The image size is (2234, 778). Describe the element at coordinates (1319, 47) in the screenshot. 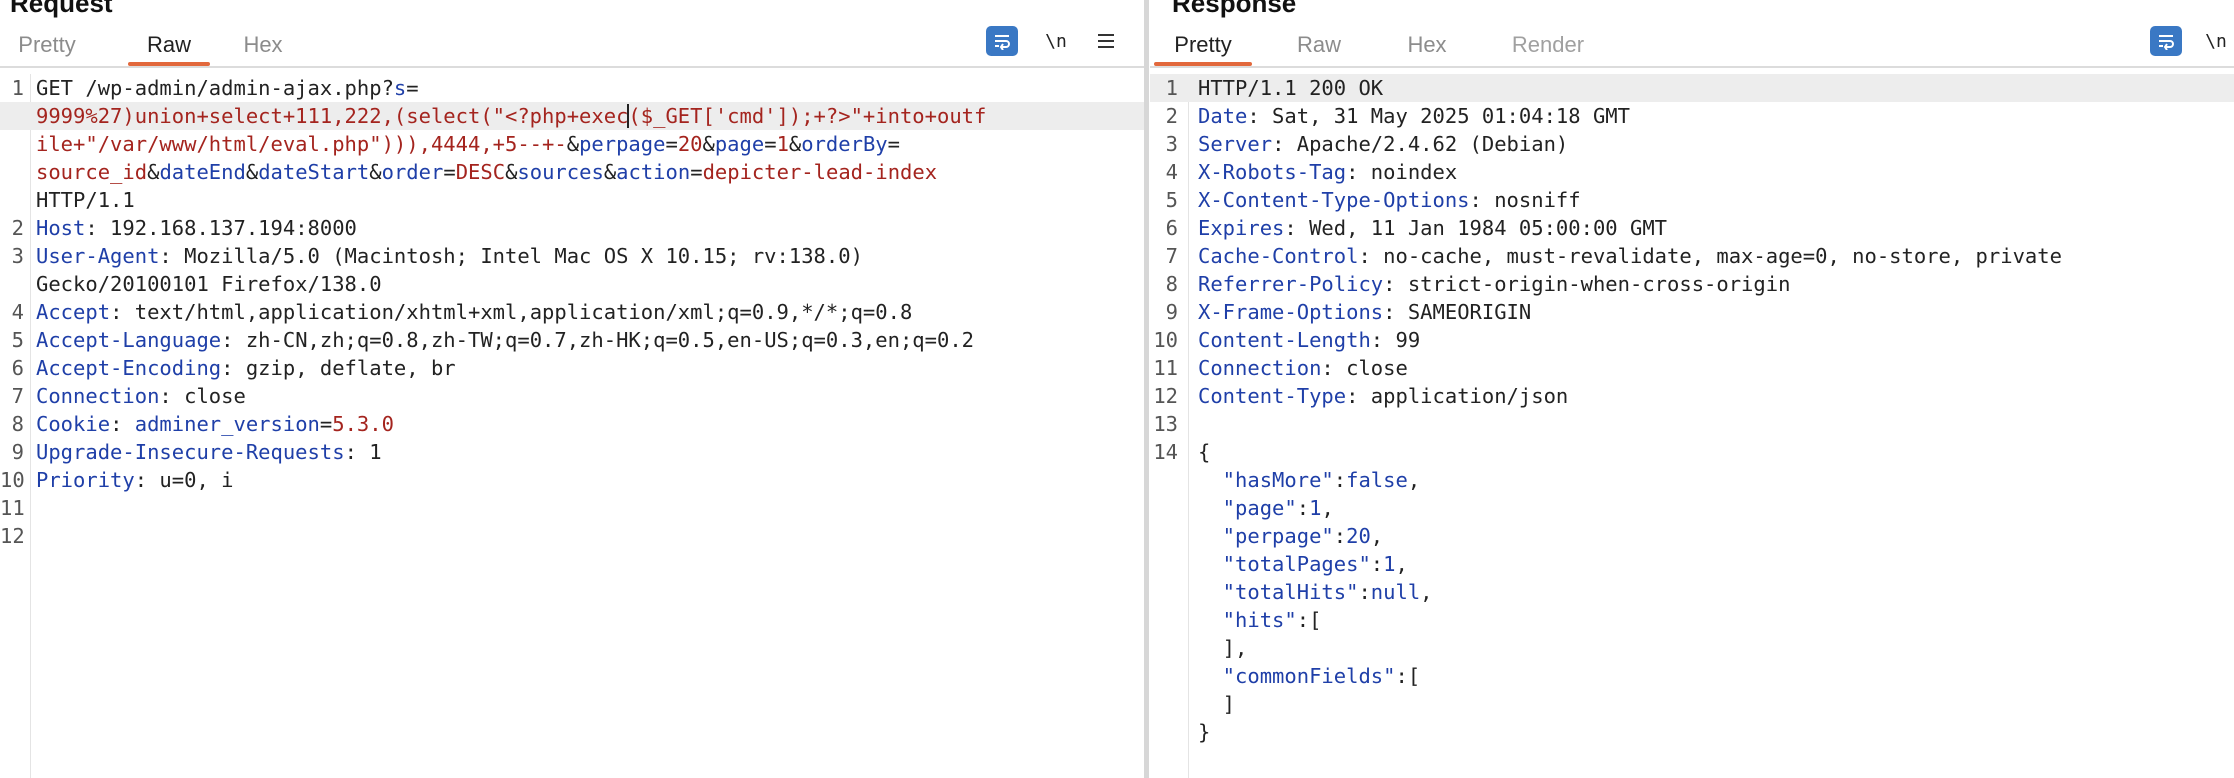

I see `response-tab-raw: Raw` at that location.